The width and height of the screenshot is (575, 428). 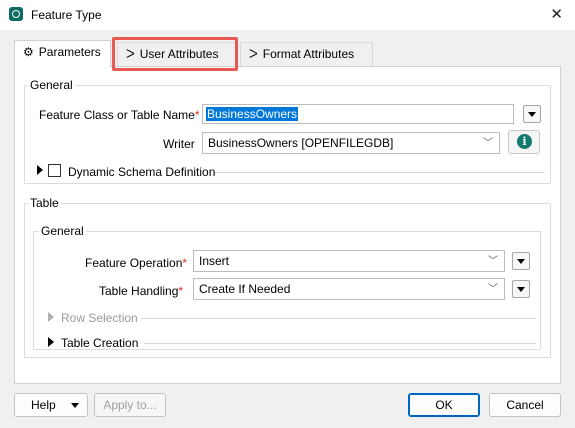 I want to click on writer-select: BusinessOwners [OPENFILEGDB] ﹀, so click(x=351, y=143).